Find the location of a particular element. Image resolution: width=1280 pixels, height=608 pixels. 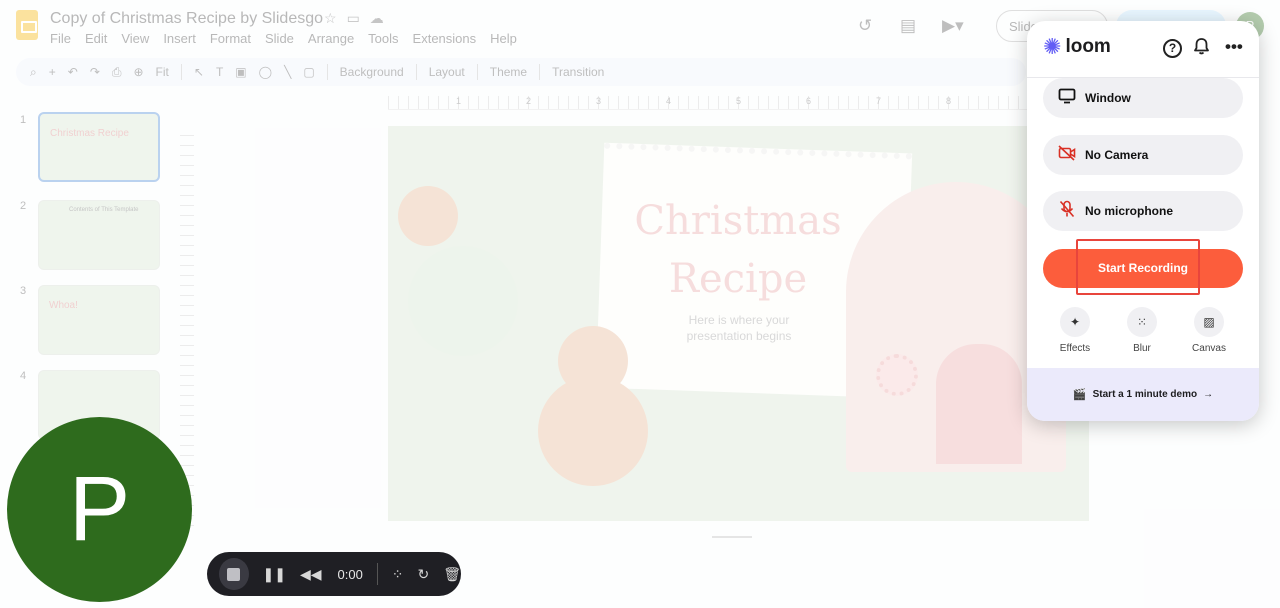

slide-thumbnail-1: Christmas Recipe is located at coordinates (99, 147).